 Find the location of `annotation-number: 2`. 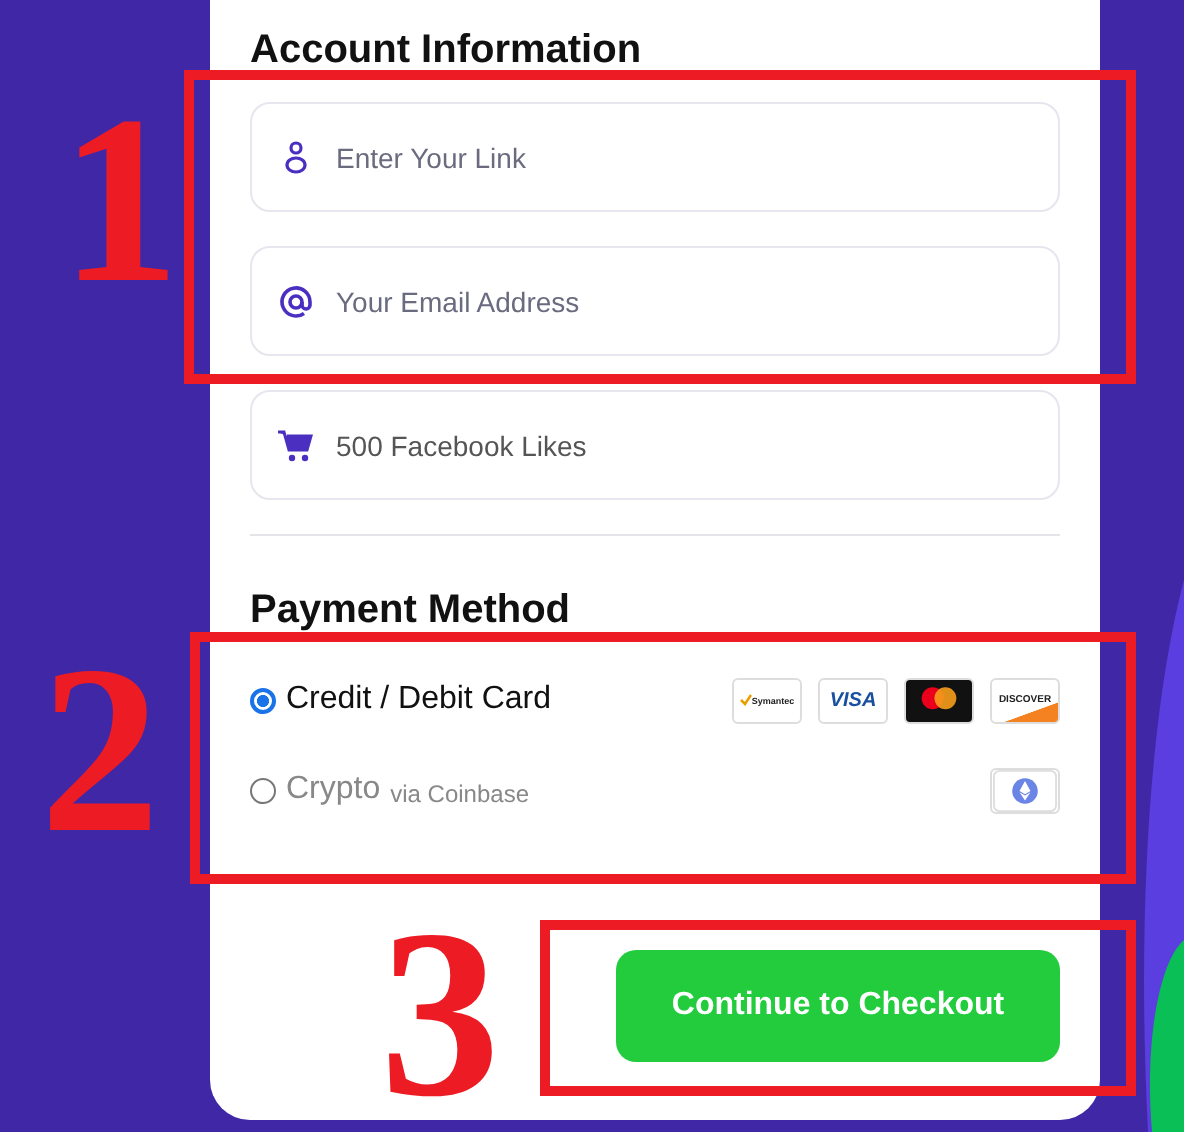

annotation-number: 2 is located at coordinates (100, 750).